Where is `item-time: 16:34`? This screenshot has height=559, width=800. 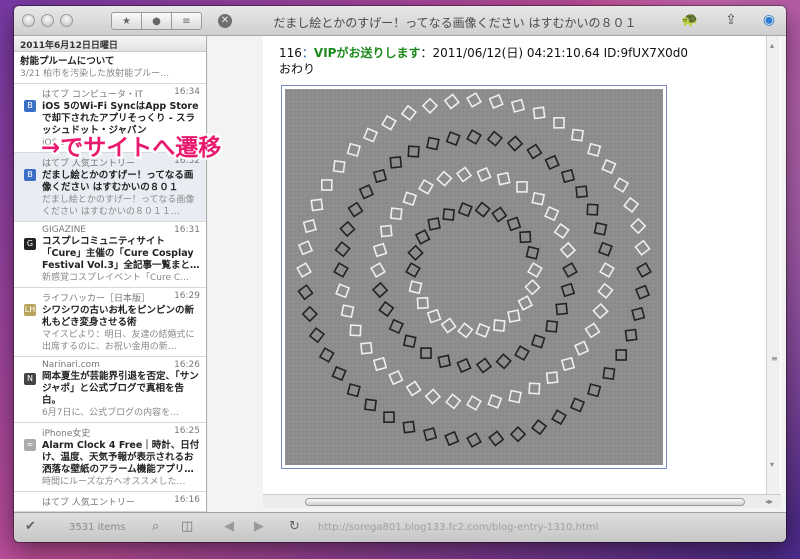 item-time: 16:34 is located at coordinates (187, 92).